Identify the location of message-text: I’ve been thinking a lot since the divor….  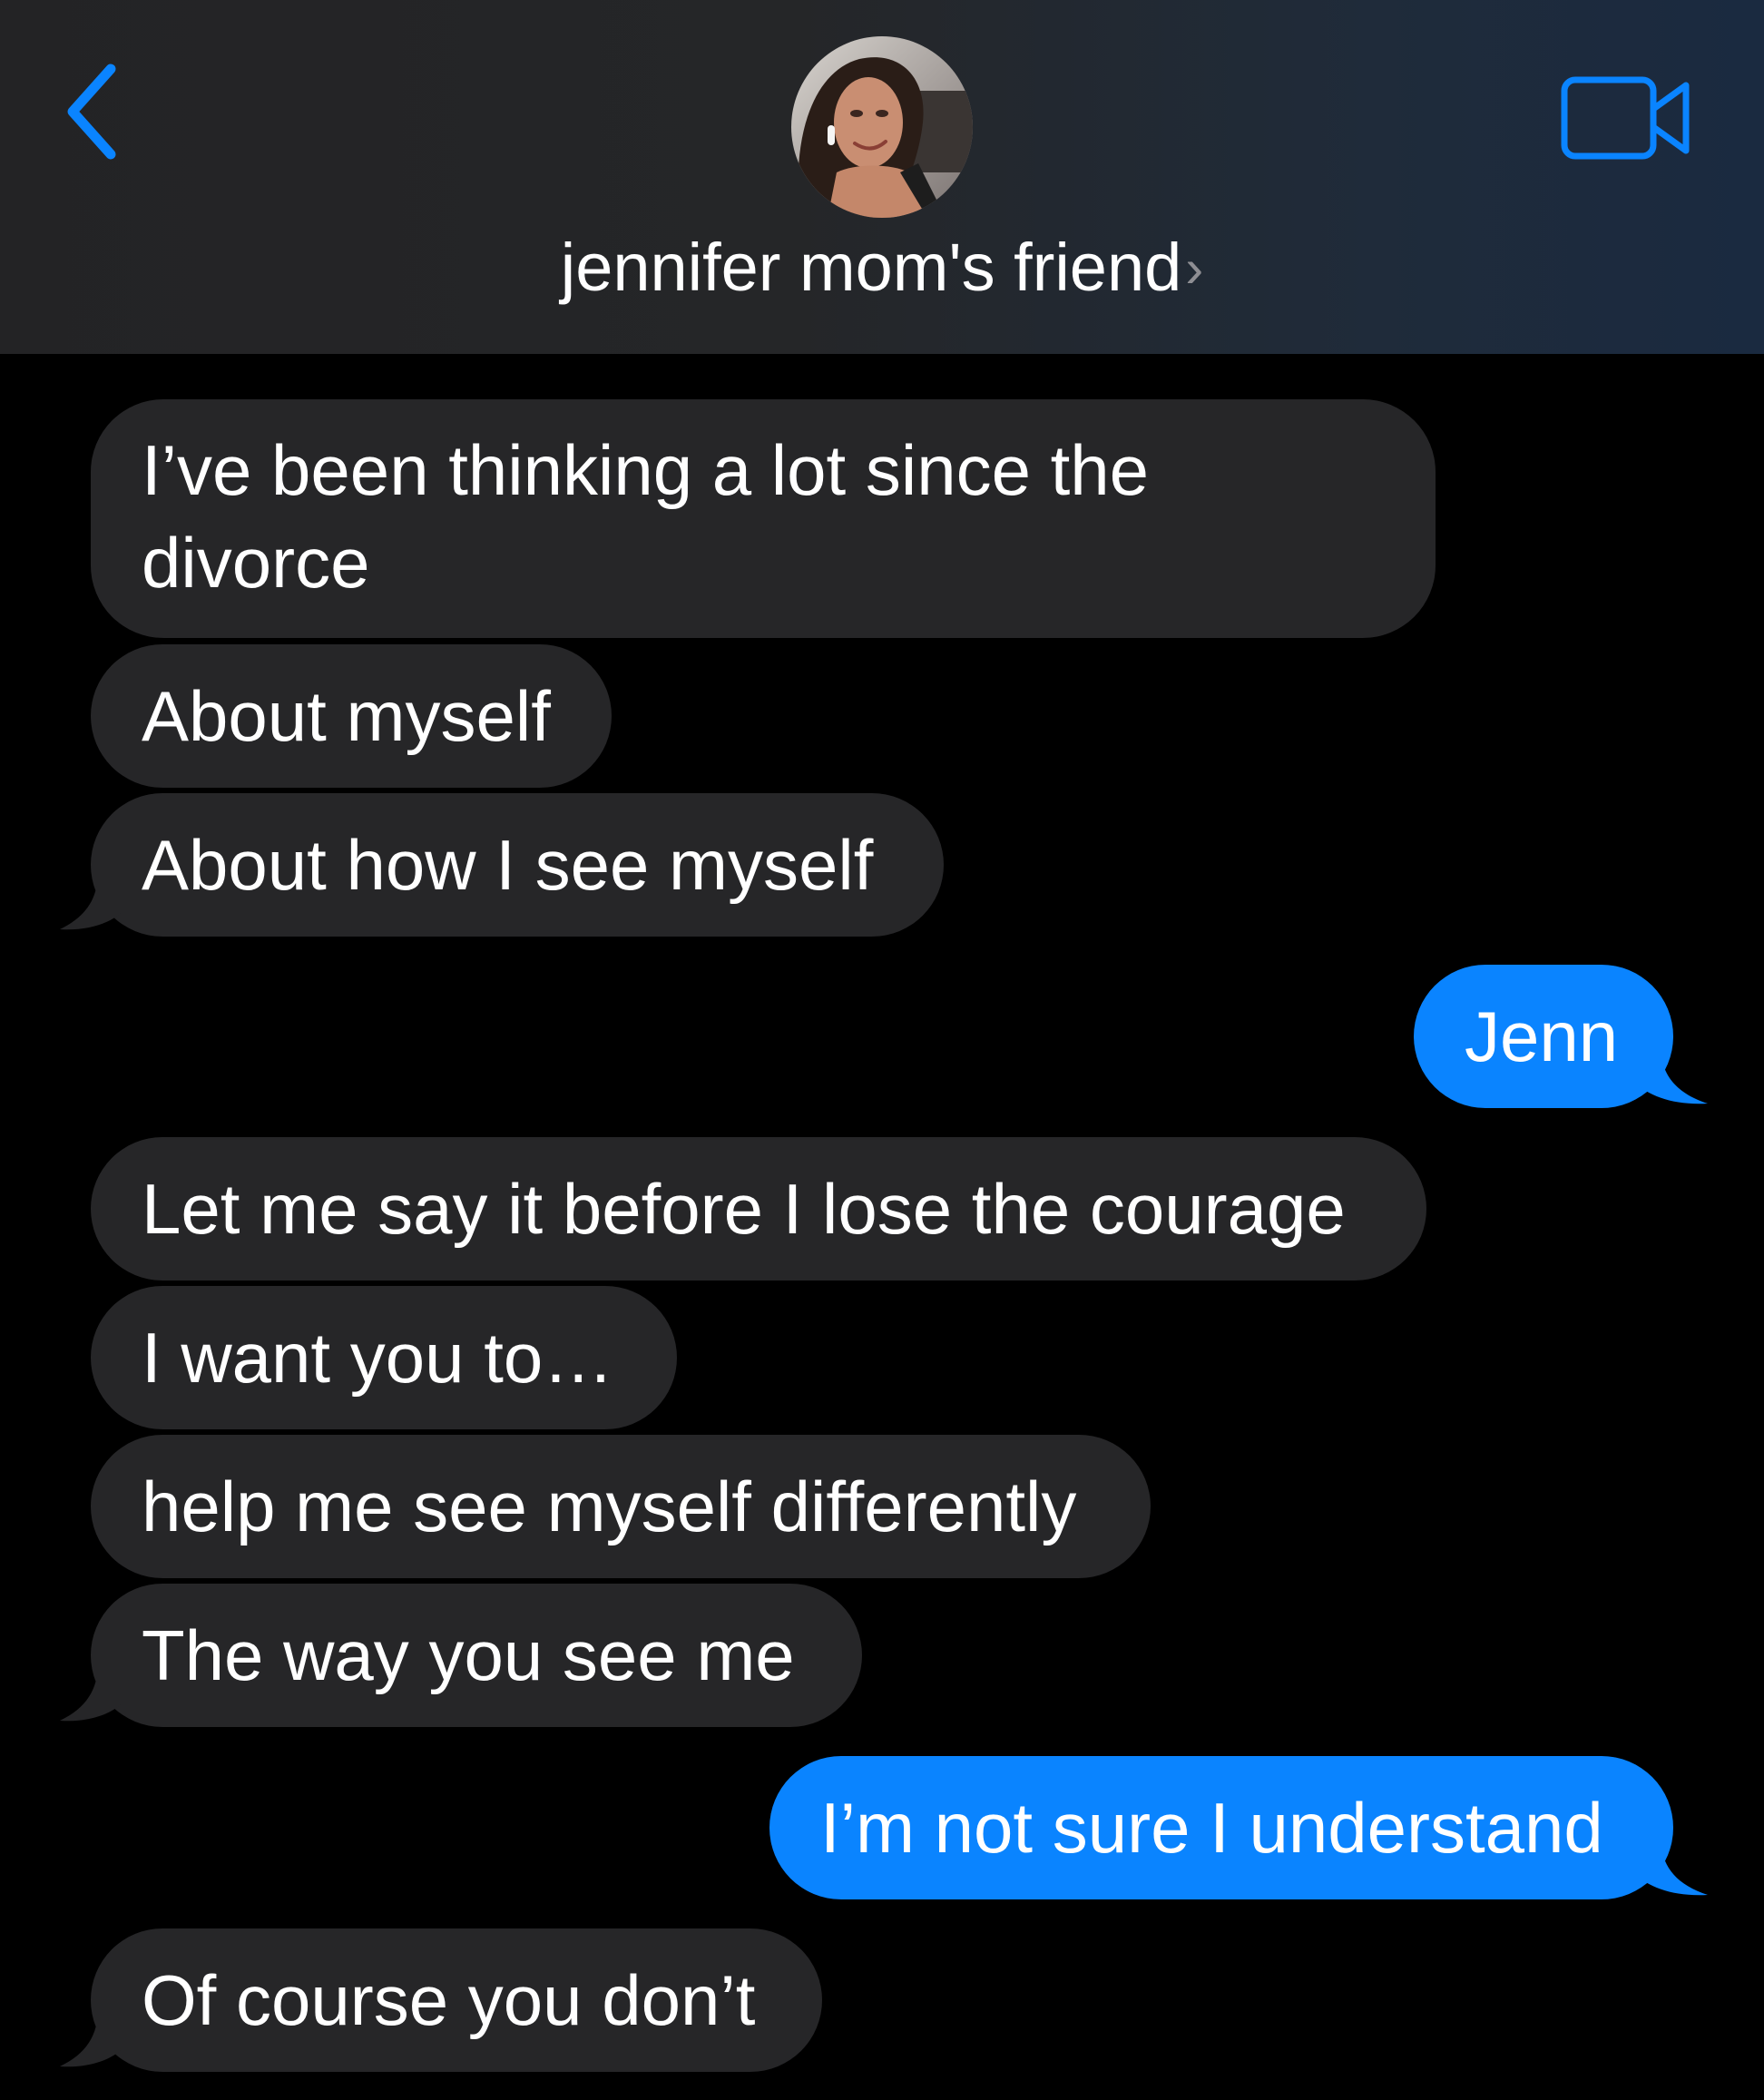
(646, 516).